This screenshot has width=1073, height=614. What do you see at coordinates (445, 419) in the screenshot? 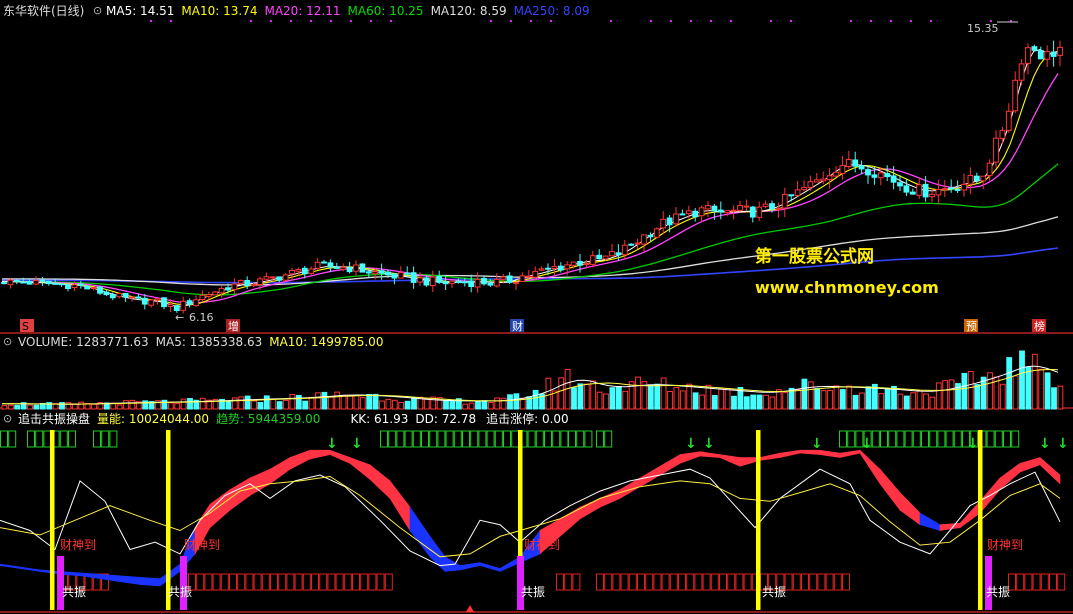
I see `ind-legend-item-4: DD: 72.78` at bounding box center [445, 419].